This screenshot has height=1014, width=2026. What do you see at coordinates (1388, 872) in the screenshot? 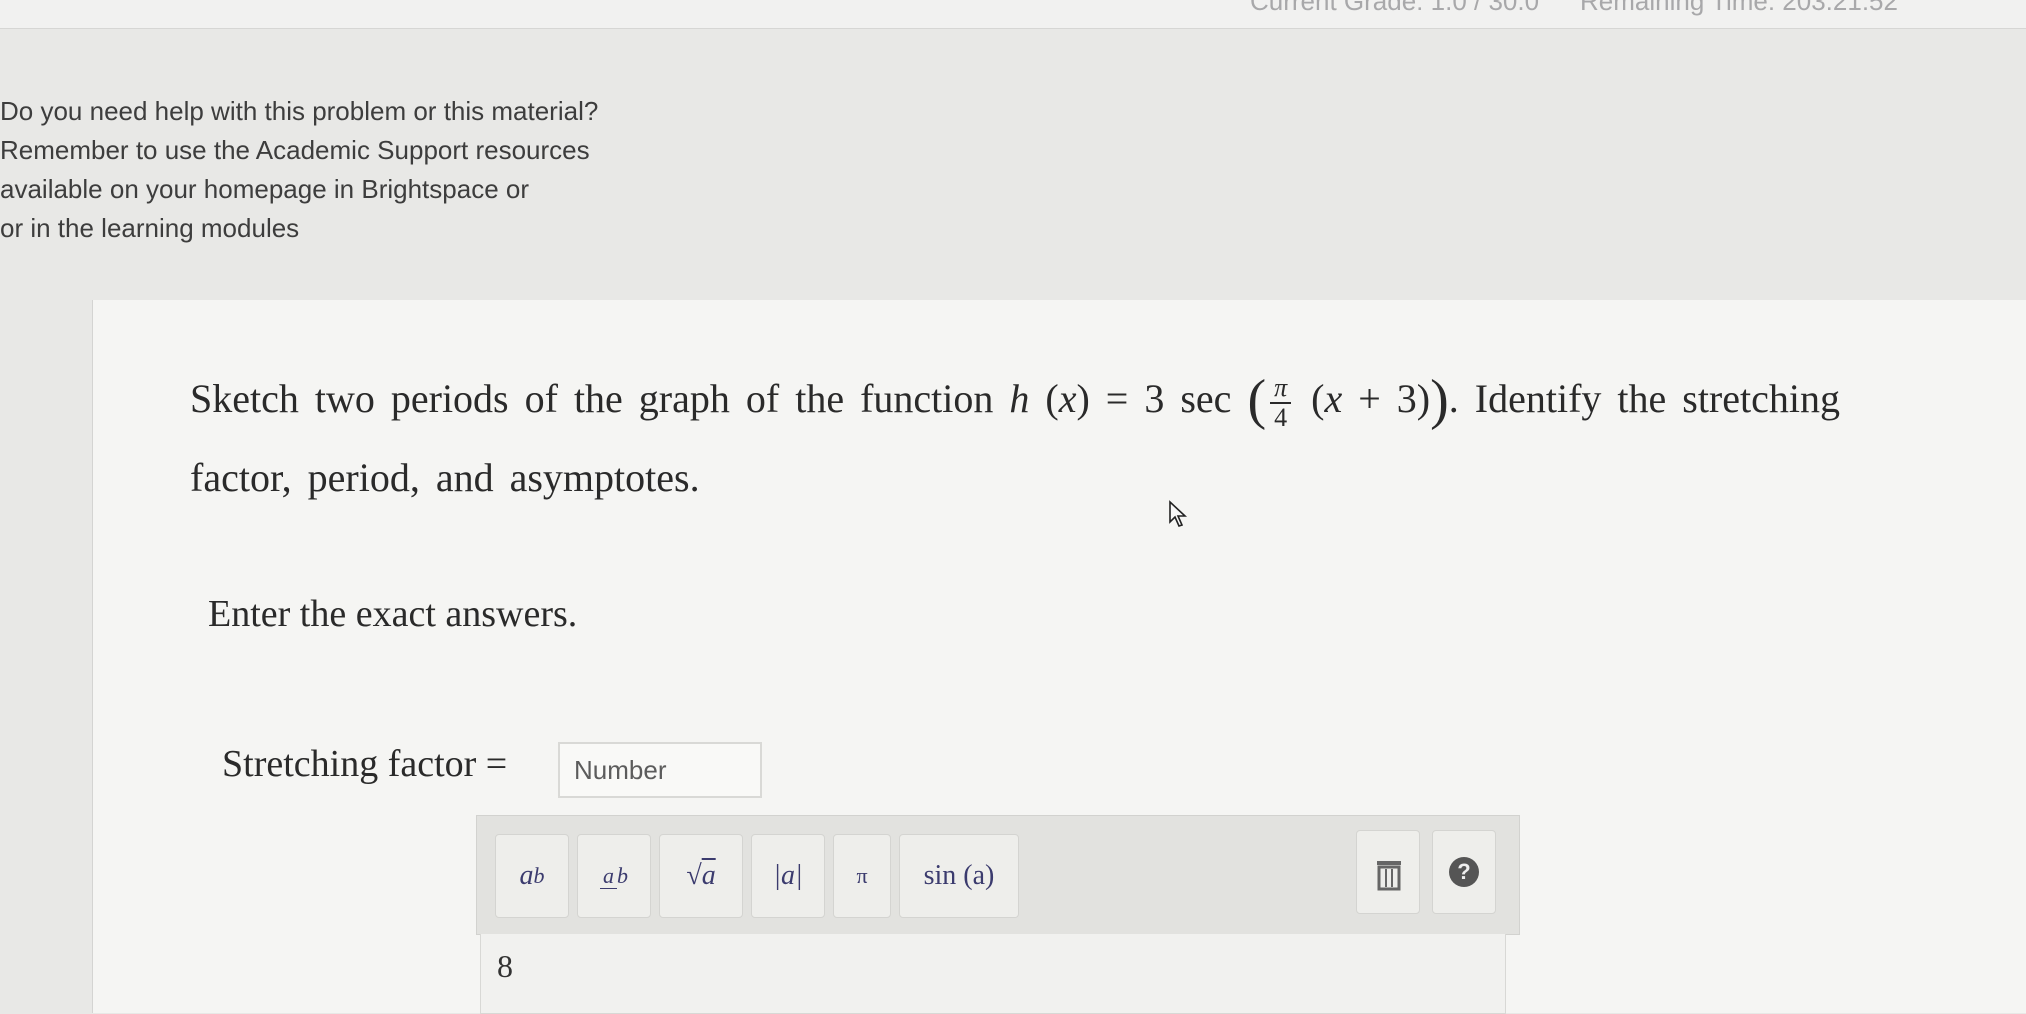
I see `trash-icon` at bounding box center [1388, 872].